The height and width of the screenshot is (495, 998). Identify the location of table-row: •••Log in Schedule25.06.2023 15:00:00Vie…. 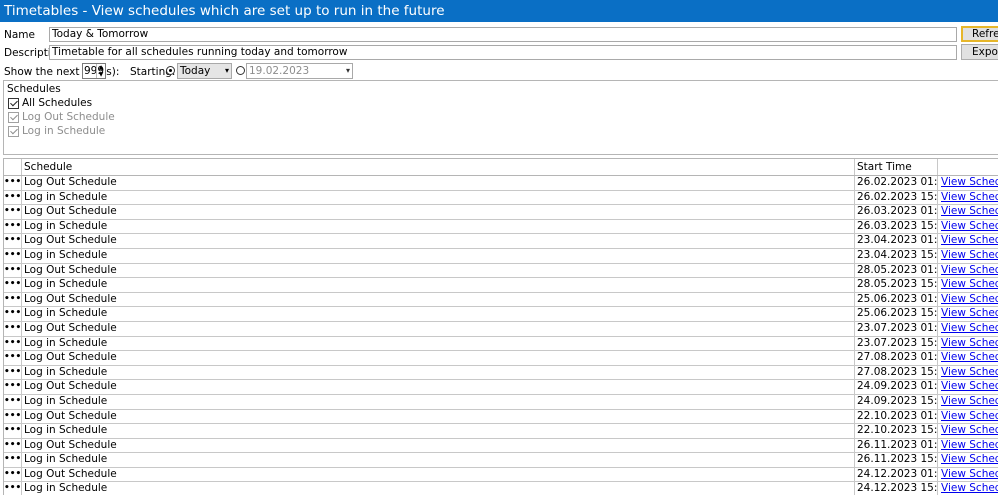
(501, 314).